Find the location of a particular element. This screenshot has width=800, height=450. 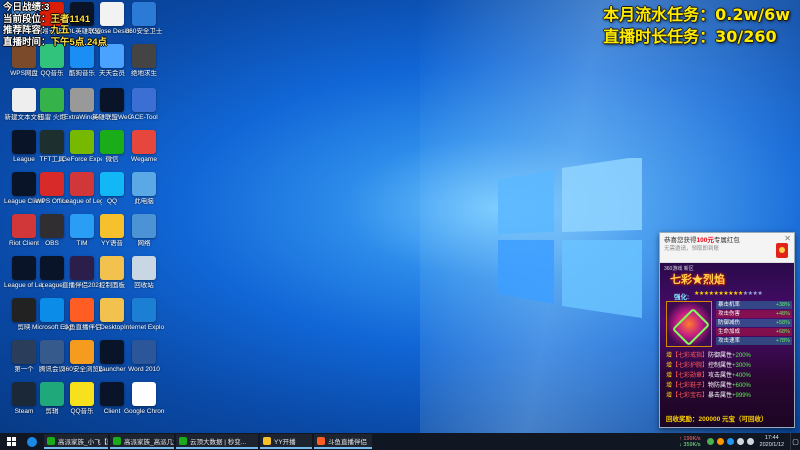

wegame-icon is located at coordinates (144, 142).